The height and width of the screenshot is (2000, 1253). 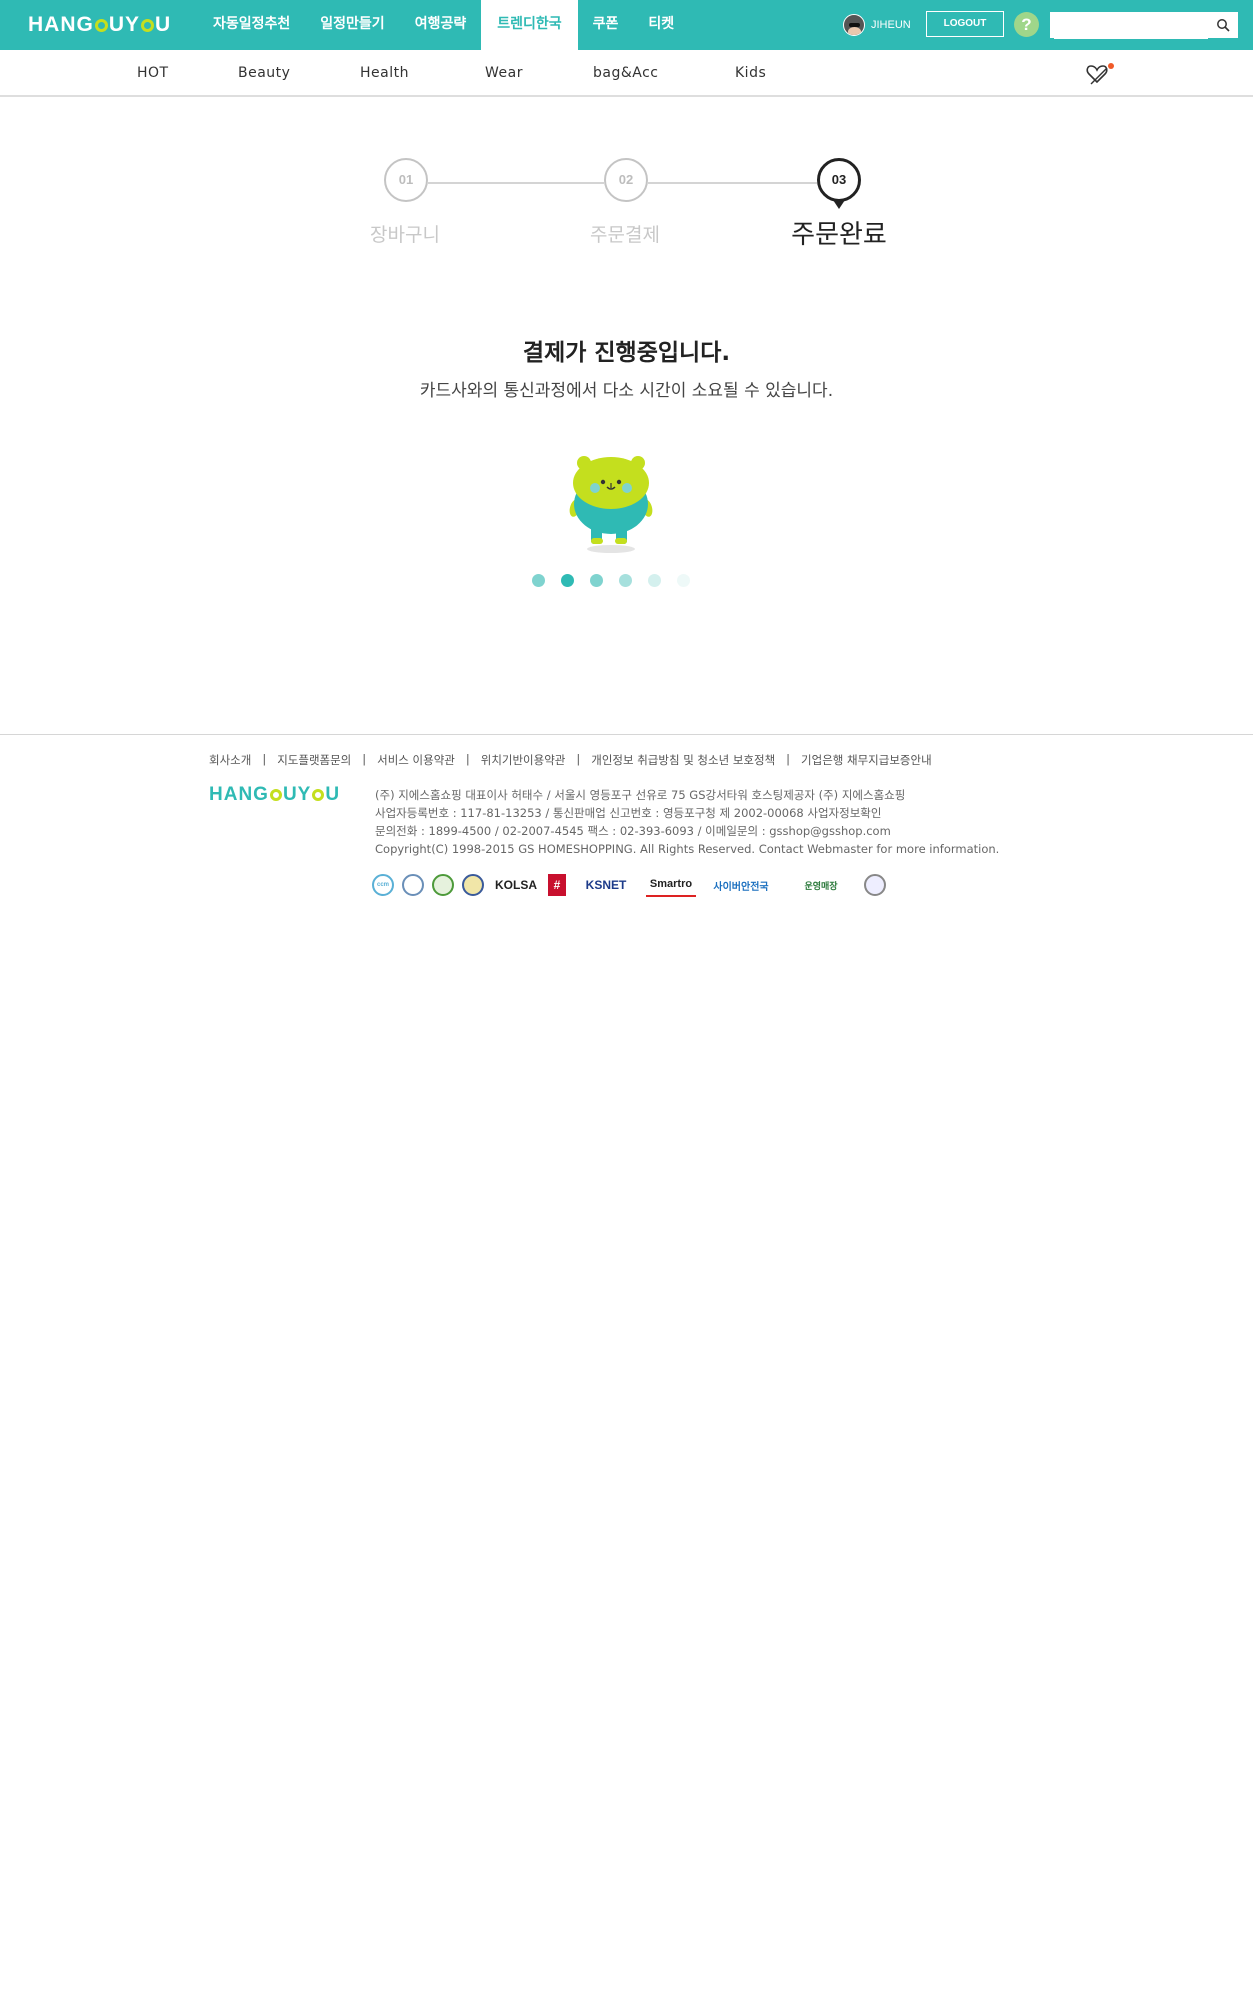 I want to click on category-hot: HOT, so click(x=153, y=72).